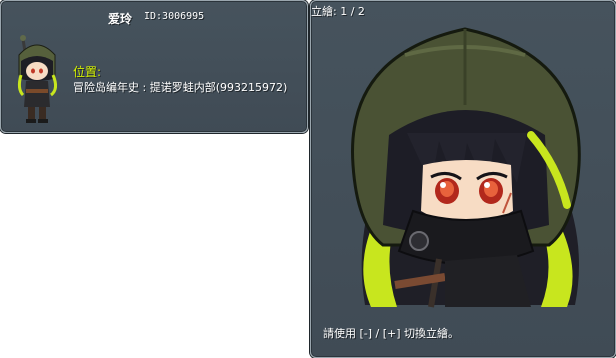  What do you see at coordinates (391, 333) in the screenshot?
I see `portrait-switch-hint: 請使用 [-] / [+] 切換立繪。` at bounding box center [391, 333].